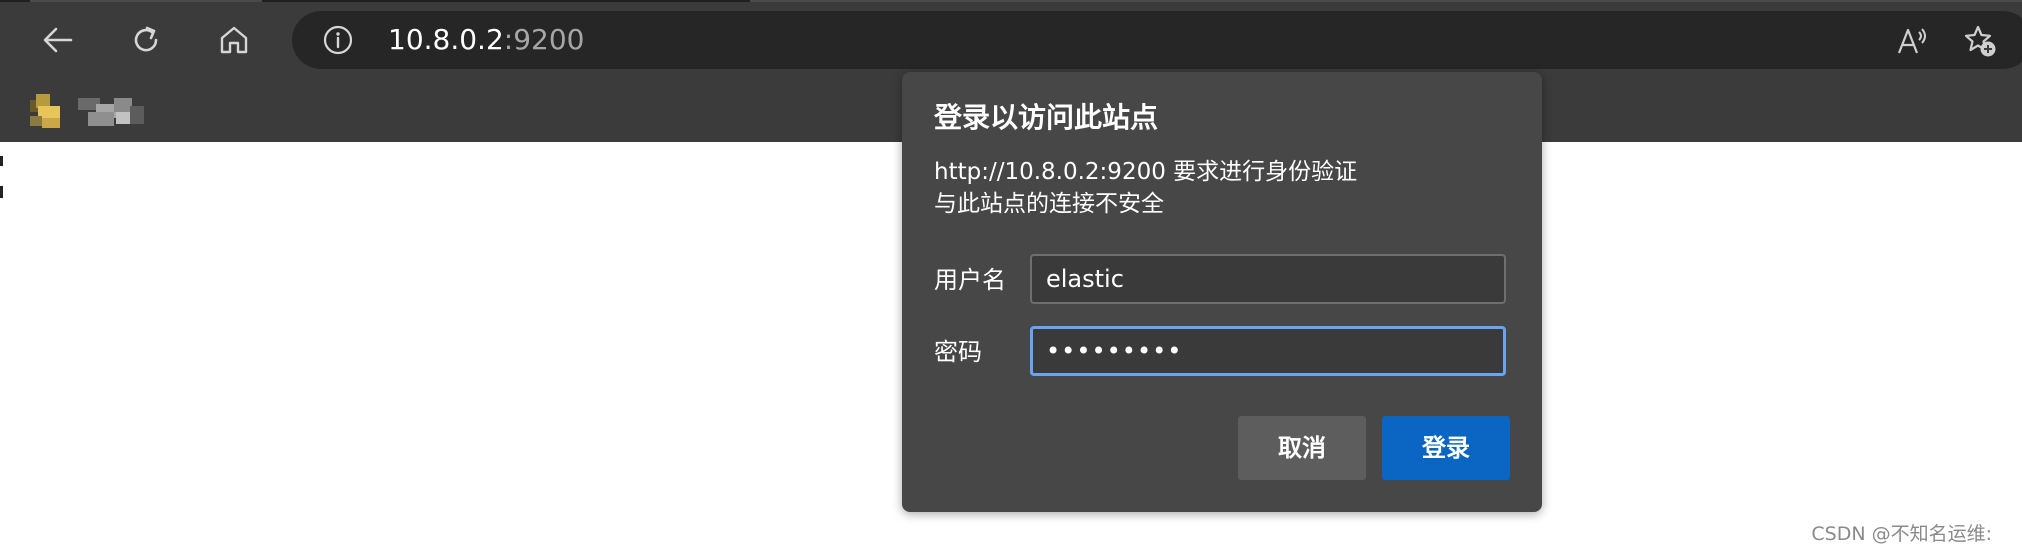  I want to click on url-host: 10.8.0.2, so click(446, 39).